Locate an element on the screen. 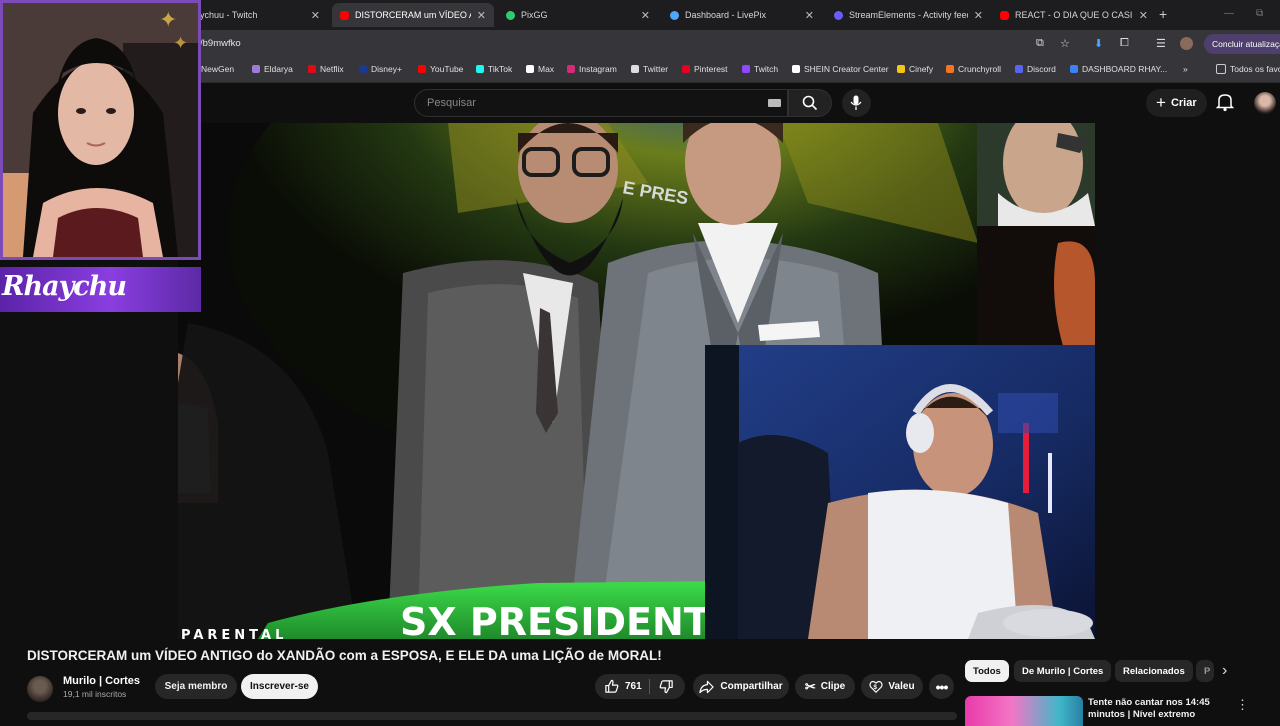 The height and width of the screenshot is (726, 1280). tab-youtube-active: DISTORCERAM um VÍDEO ANTIG ✕ is located at coordinates (413, 15).